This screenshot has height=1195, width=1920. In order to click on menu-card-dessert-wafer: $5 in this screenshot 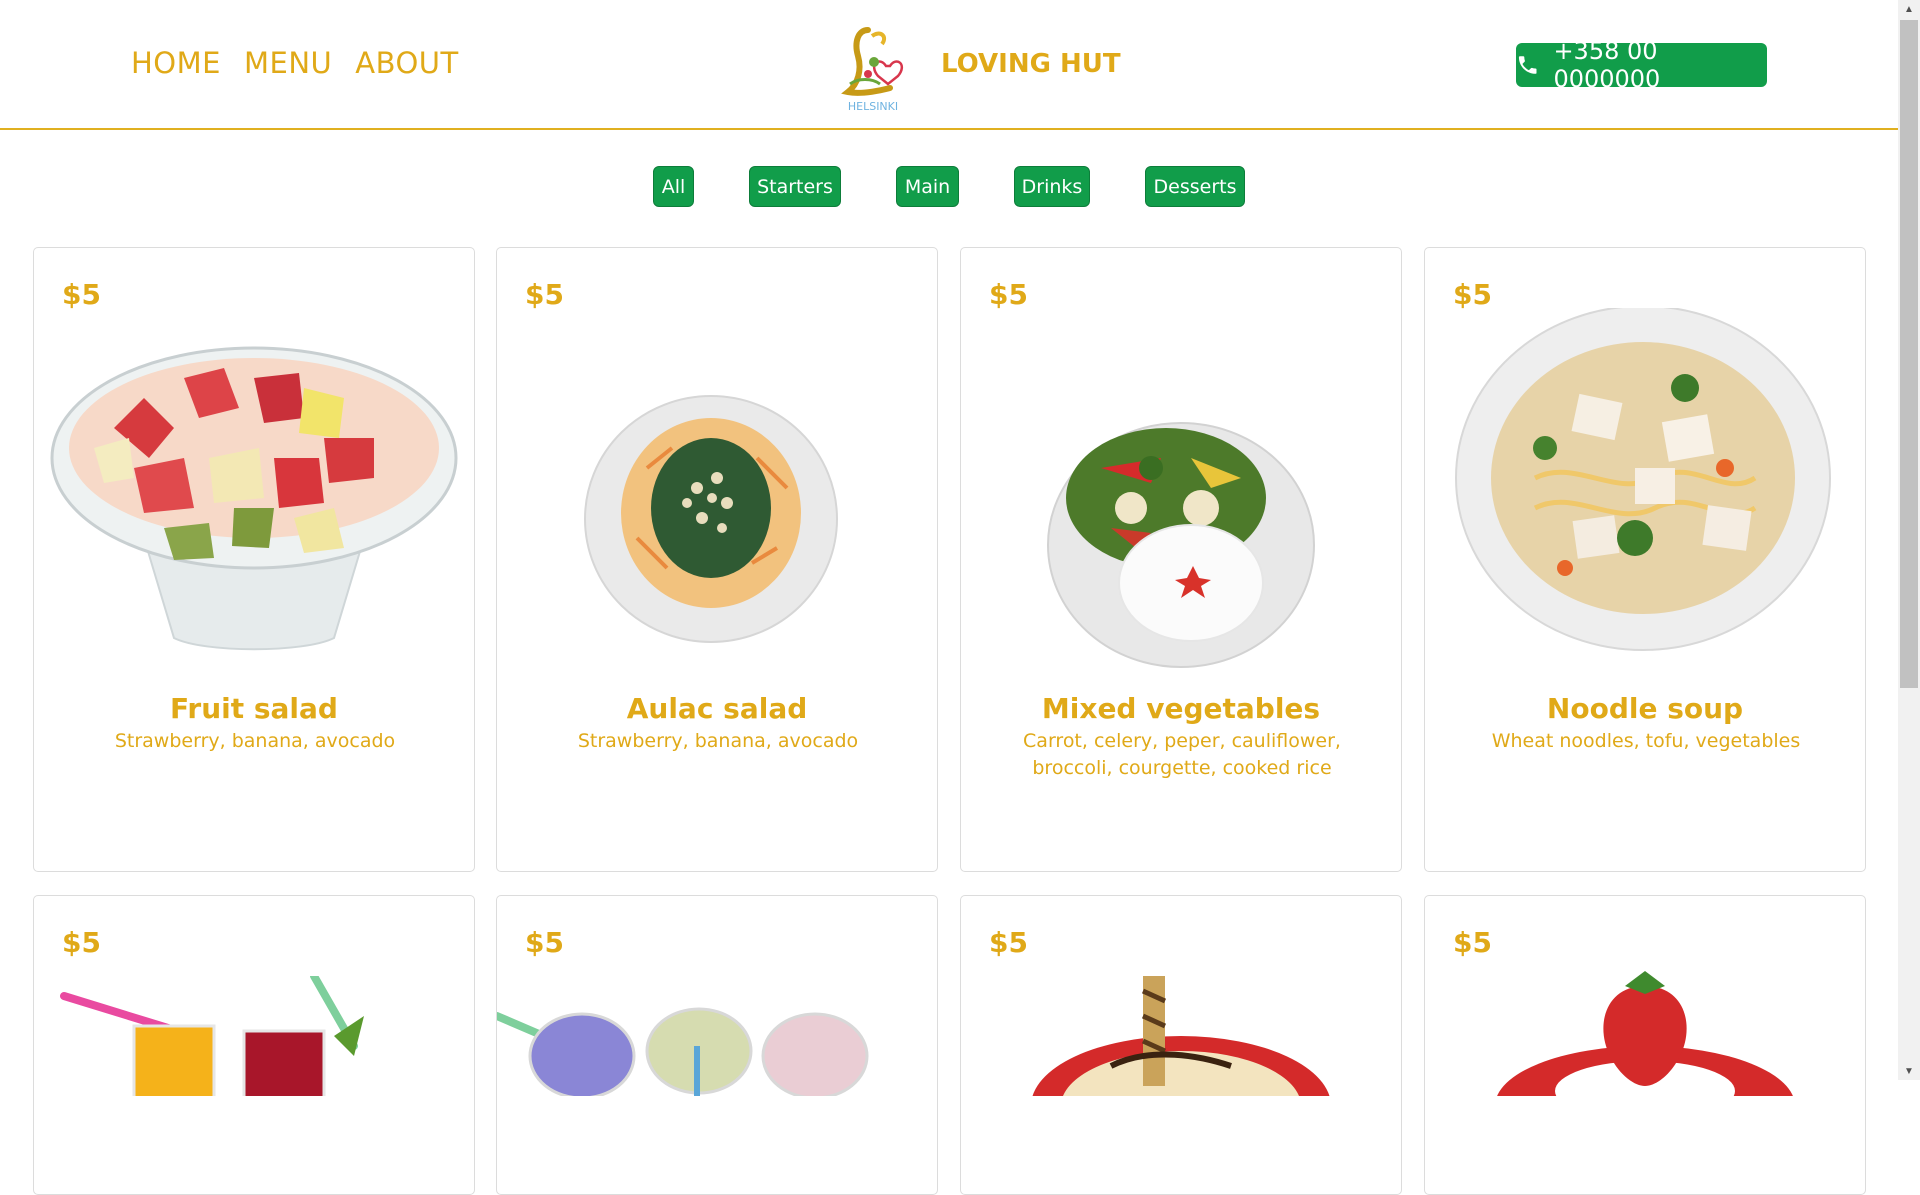, I will do `click(1181, 1045)`.